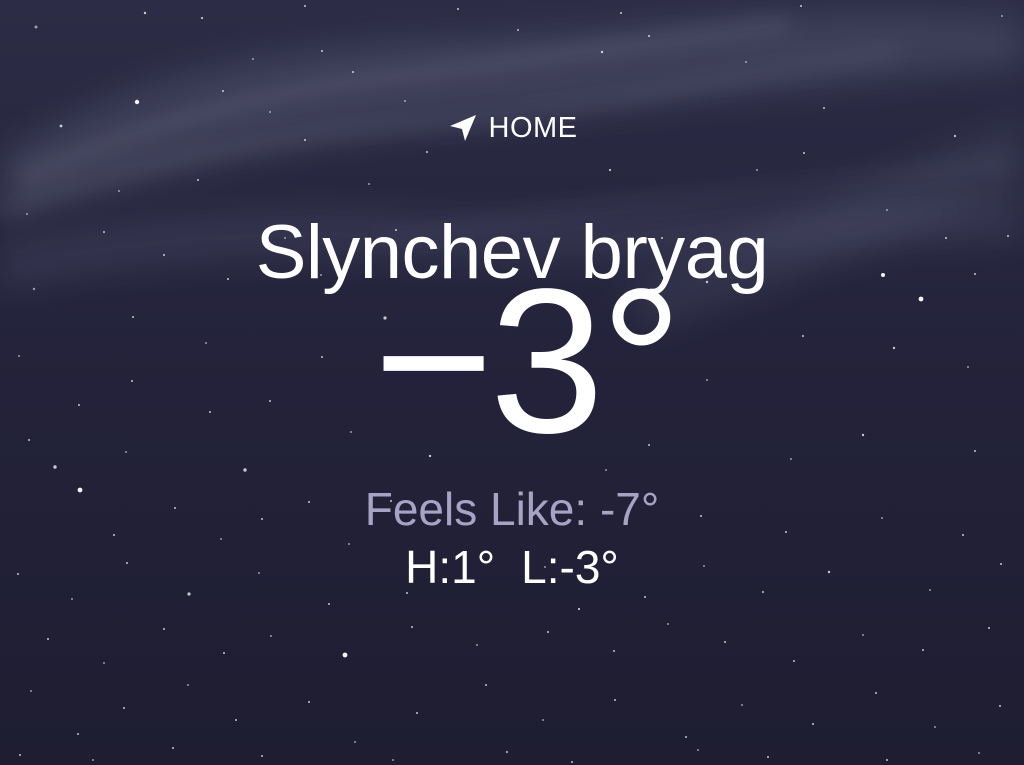 Image resolution: width=1024 pixels, height=765 pixels. I want to click on feels-like-temperature: Feels Like: -7°, so click(512, 509).